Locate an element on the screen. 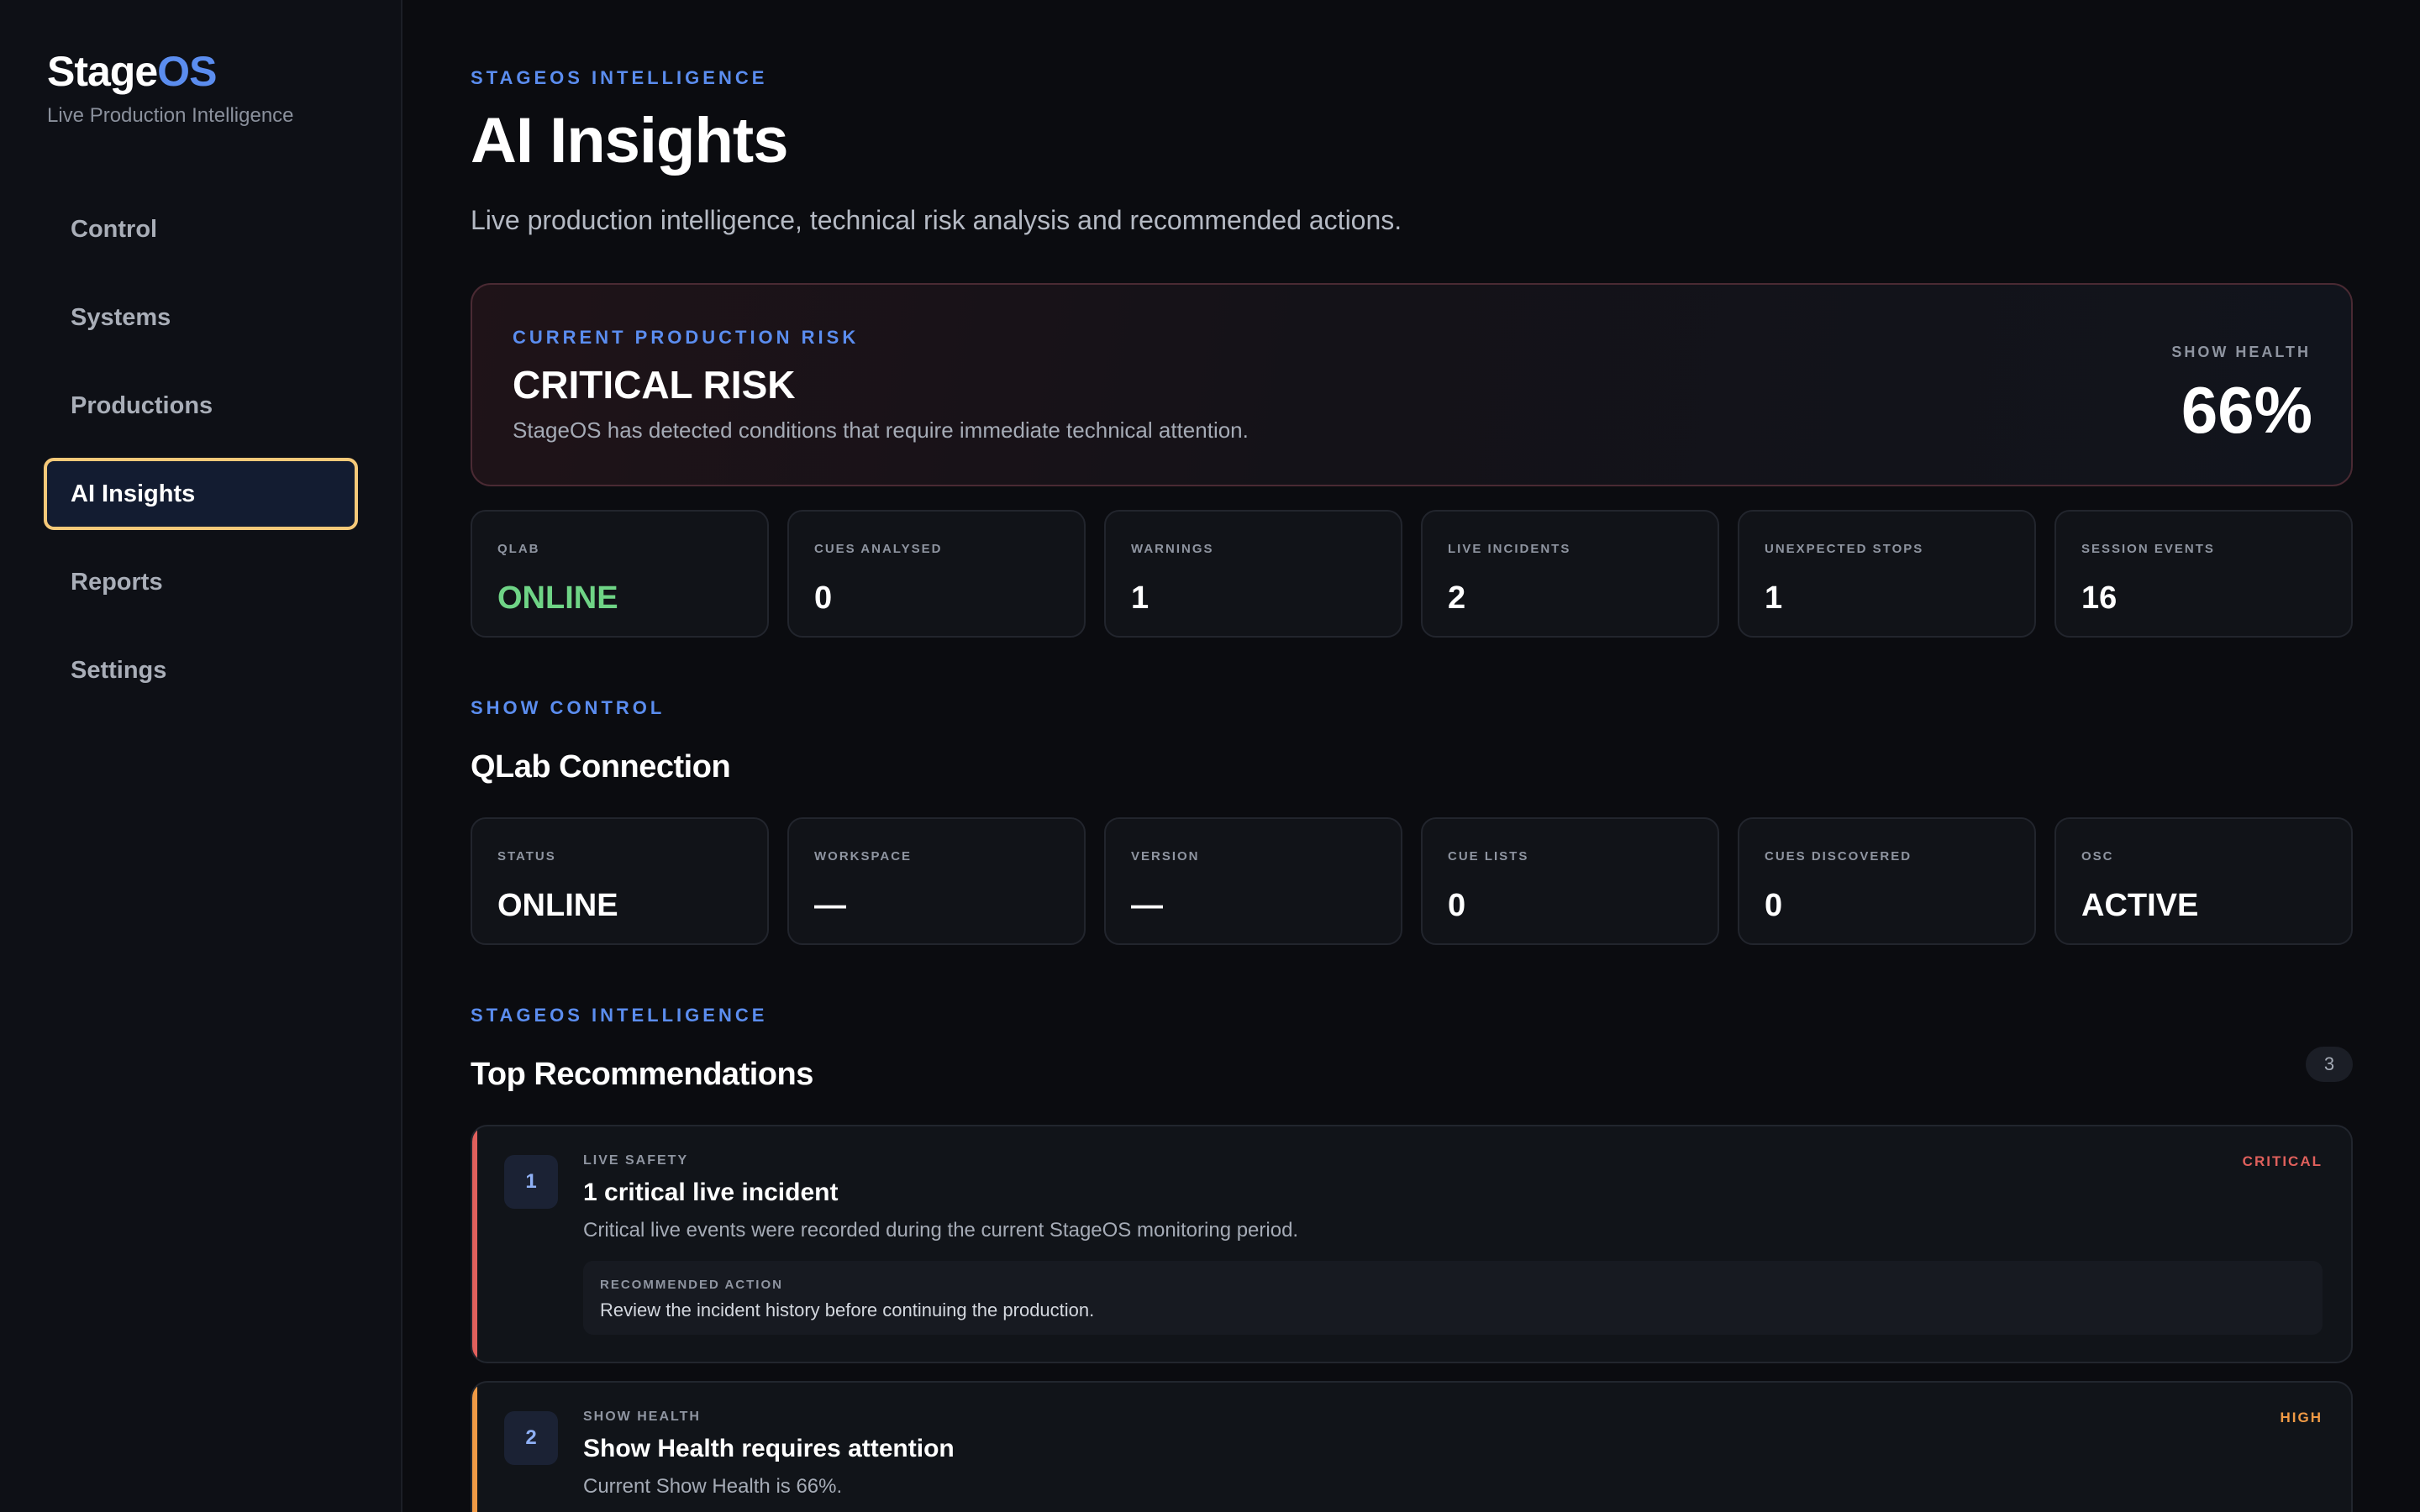  page-eyebrow: STAGEOS INTELLIGENCE is located at coordinates (619, 77).